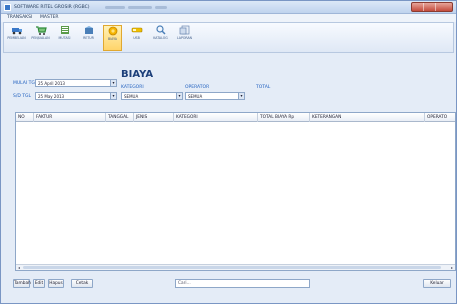 The image size is (457, 304). What do you see at coordinates (154, 117) in the screenshot?
I see `column-header-jenis: JENIS` at bounding box center [154, 117].